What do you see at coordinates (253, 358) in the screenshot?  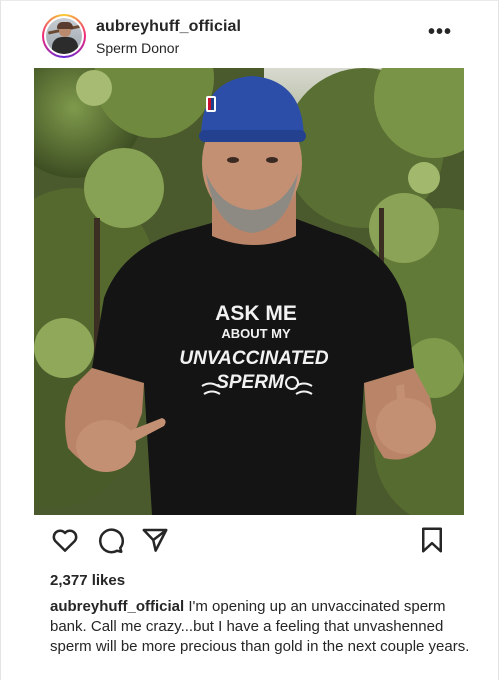 I see `shirt-text-line-3: UNVACCINATED` at bounding box center [253, 358].